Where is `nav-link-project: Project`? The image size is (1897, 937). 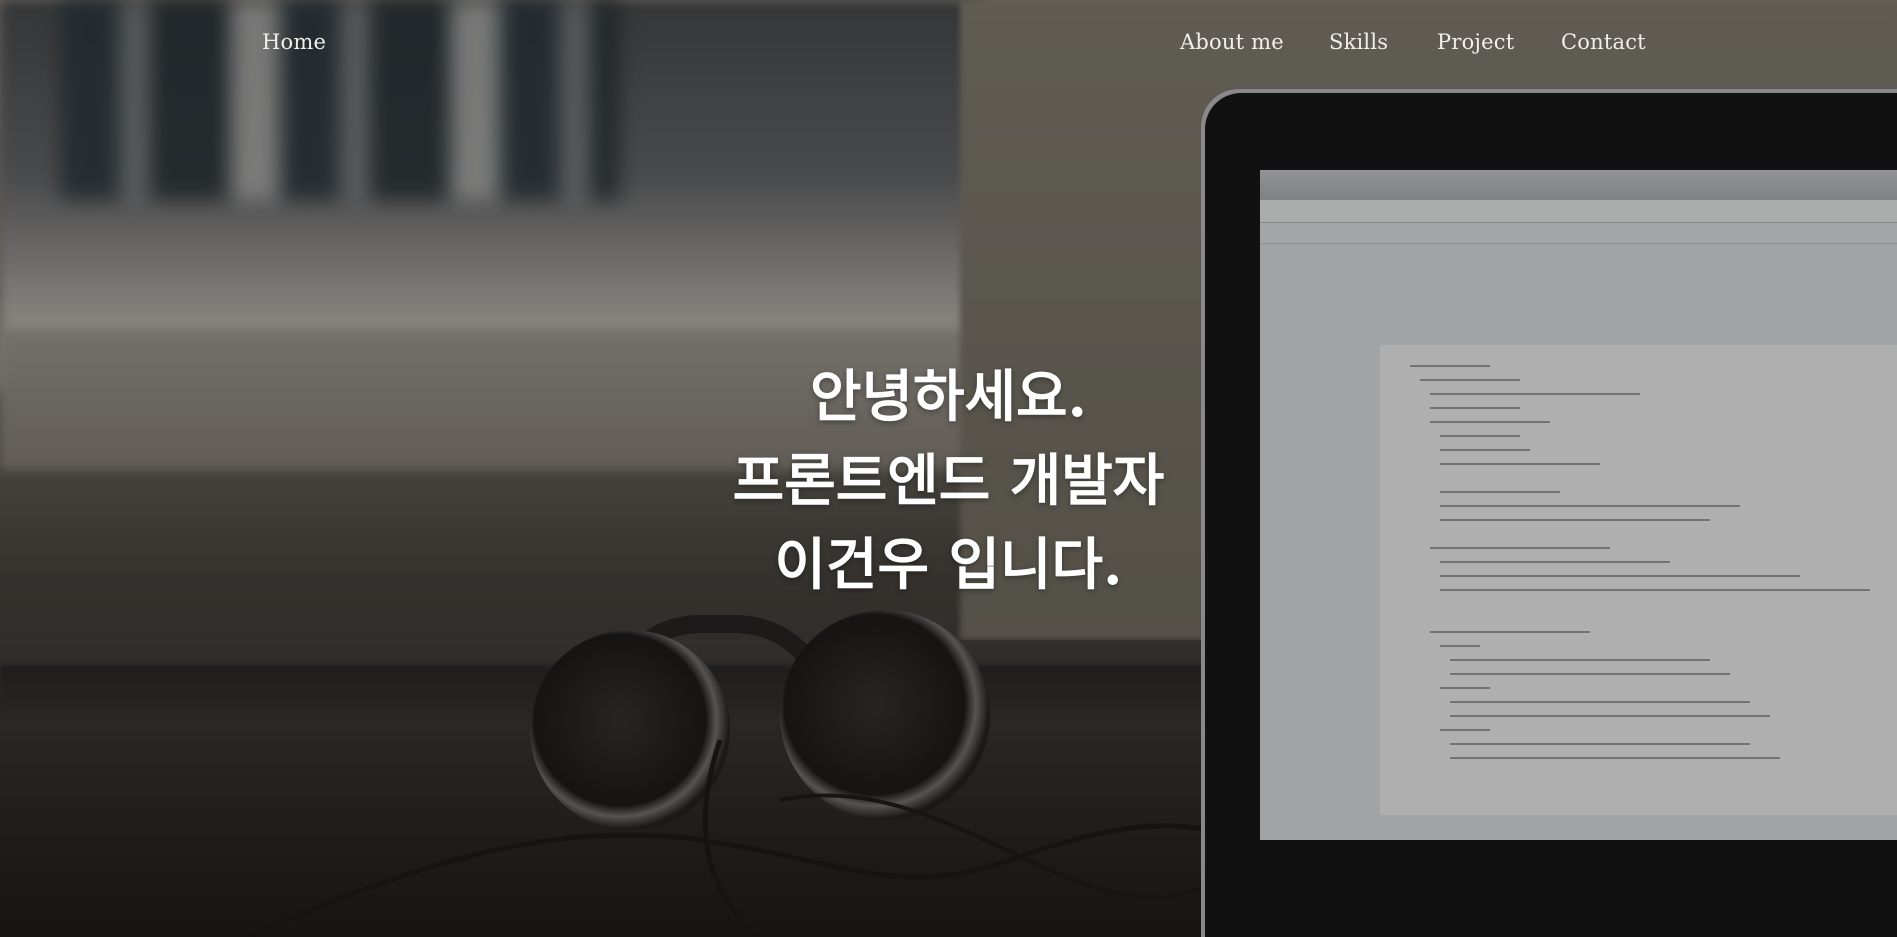 nav-link-project: Project is located at coordinates (1475, 42).